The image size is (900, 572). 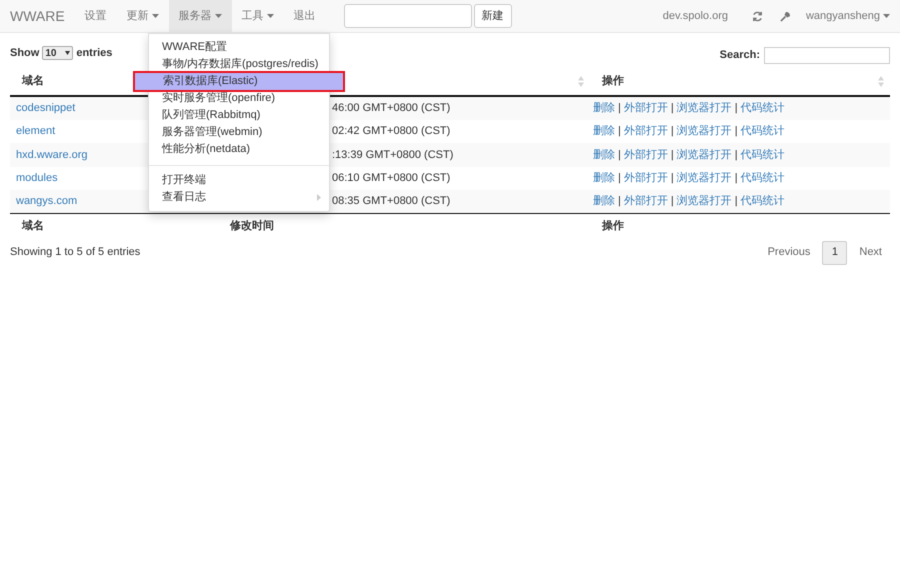 What do you see at coordinates (258, 16) in the screenshot?
I see `nav-item: 工具` at bounding box center [258, 16].